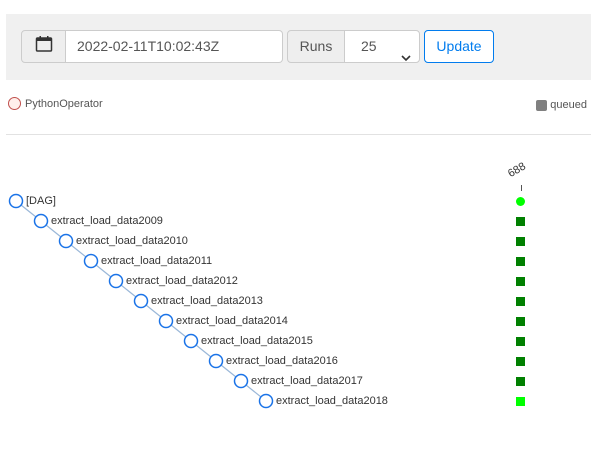 This screenshot has width=591, height=456. I want to click on legend-state-queued: queued, so click(561, 105).